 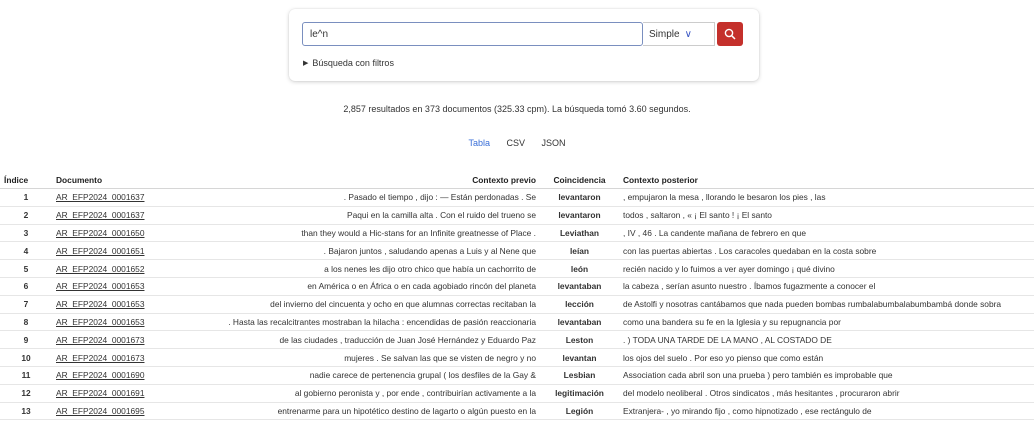 What do you see at coordinates (26, 286) in the screenshot?
I see `row-index: 6` at bounding box center [26, 286].